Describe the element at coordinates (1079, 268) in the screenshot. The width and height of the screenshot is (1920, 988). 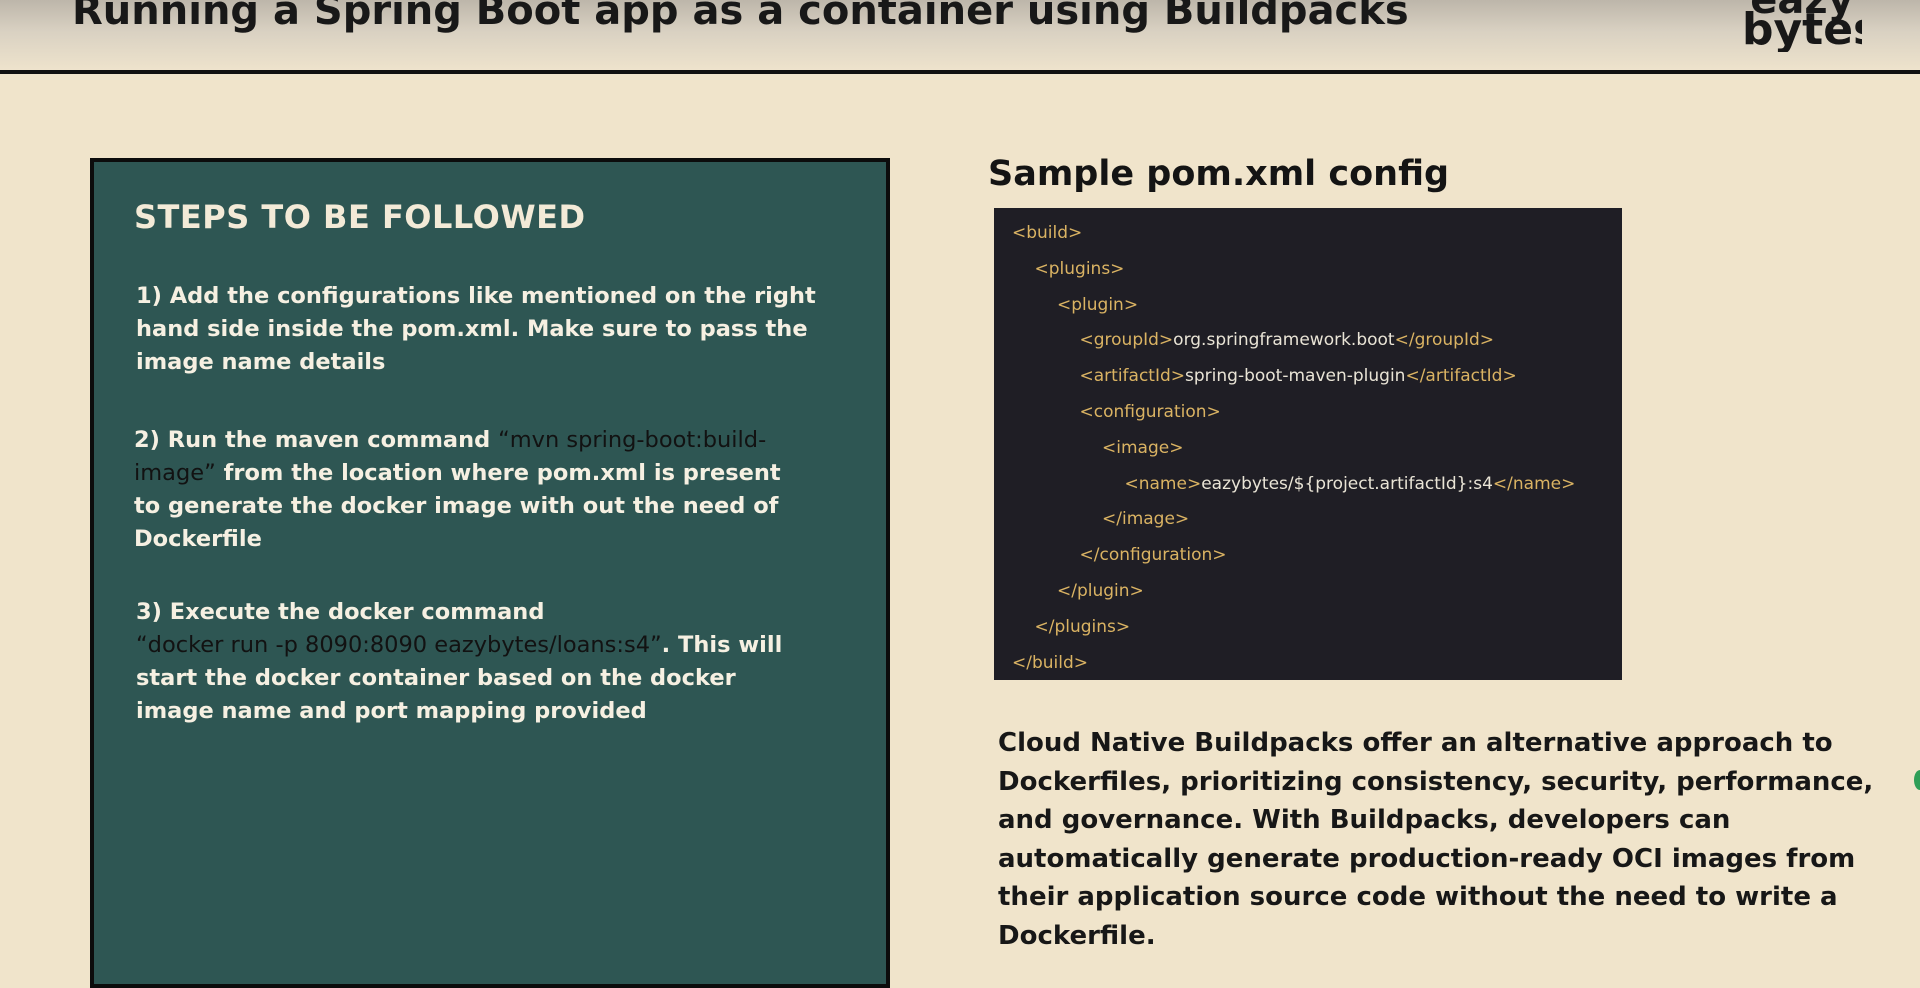
I see `code-open-tag: <plugins>` at that location.